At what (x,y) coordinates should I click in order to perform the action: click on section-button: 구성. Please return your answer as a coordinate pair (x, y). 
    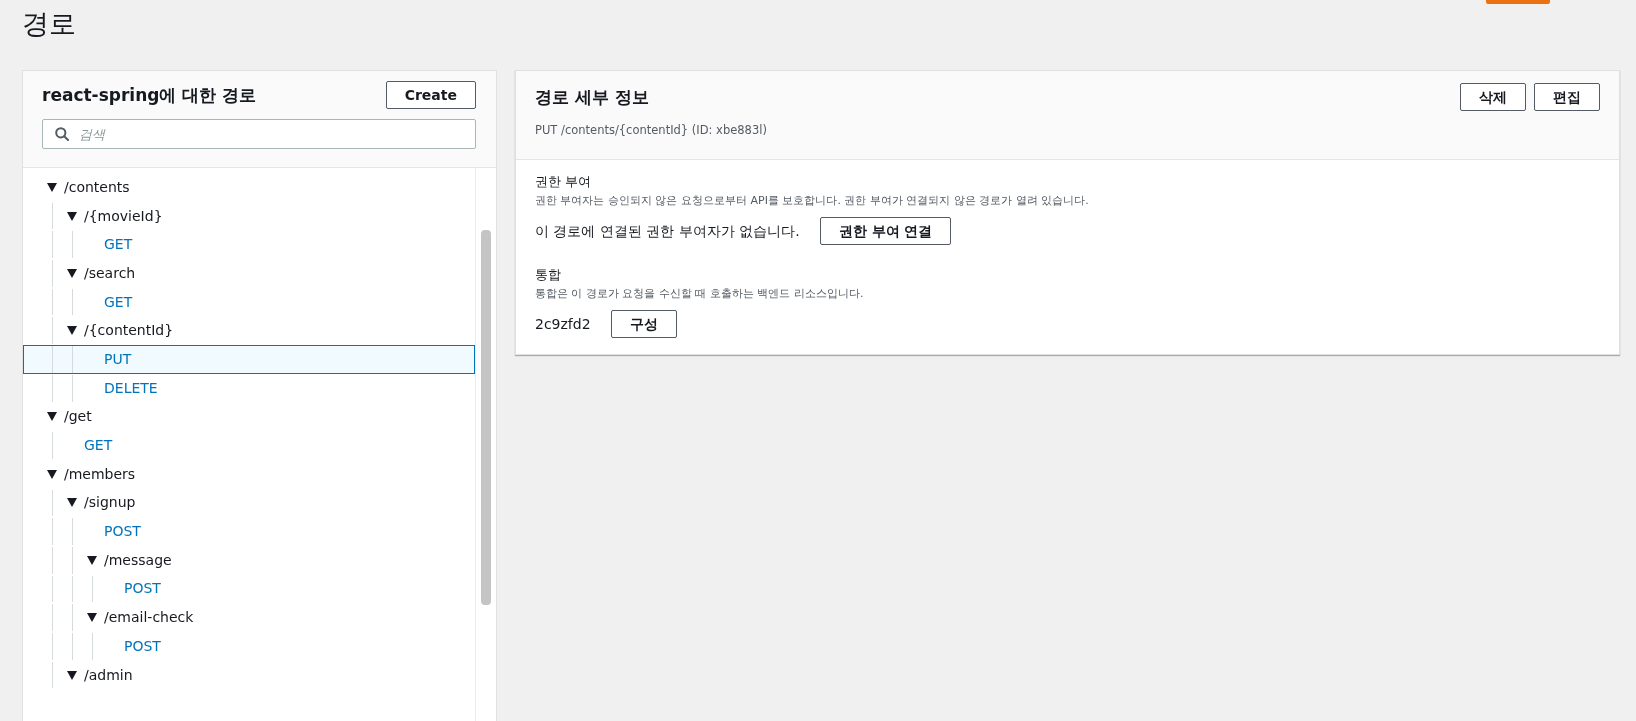
    Looking at the image, I should click on (643, 324).